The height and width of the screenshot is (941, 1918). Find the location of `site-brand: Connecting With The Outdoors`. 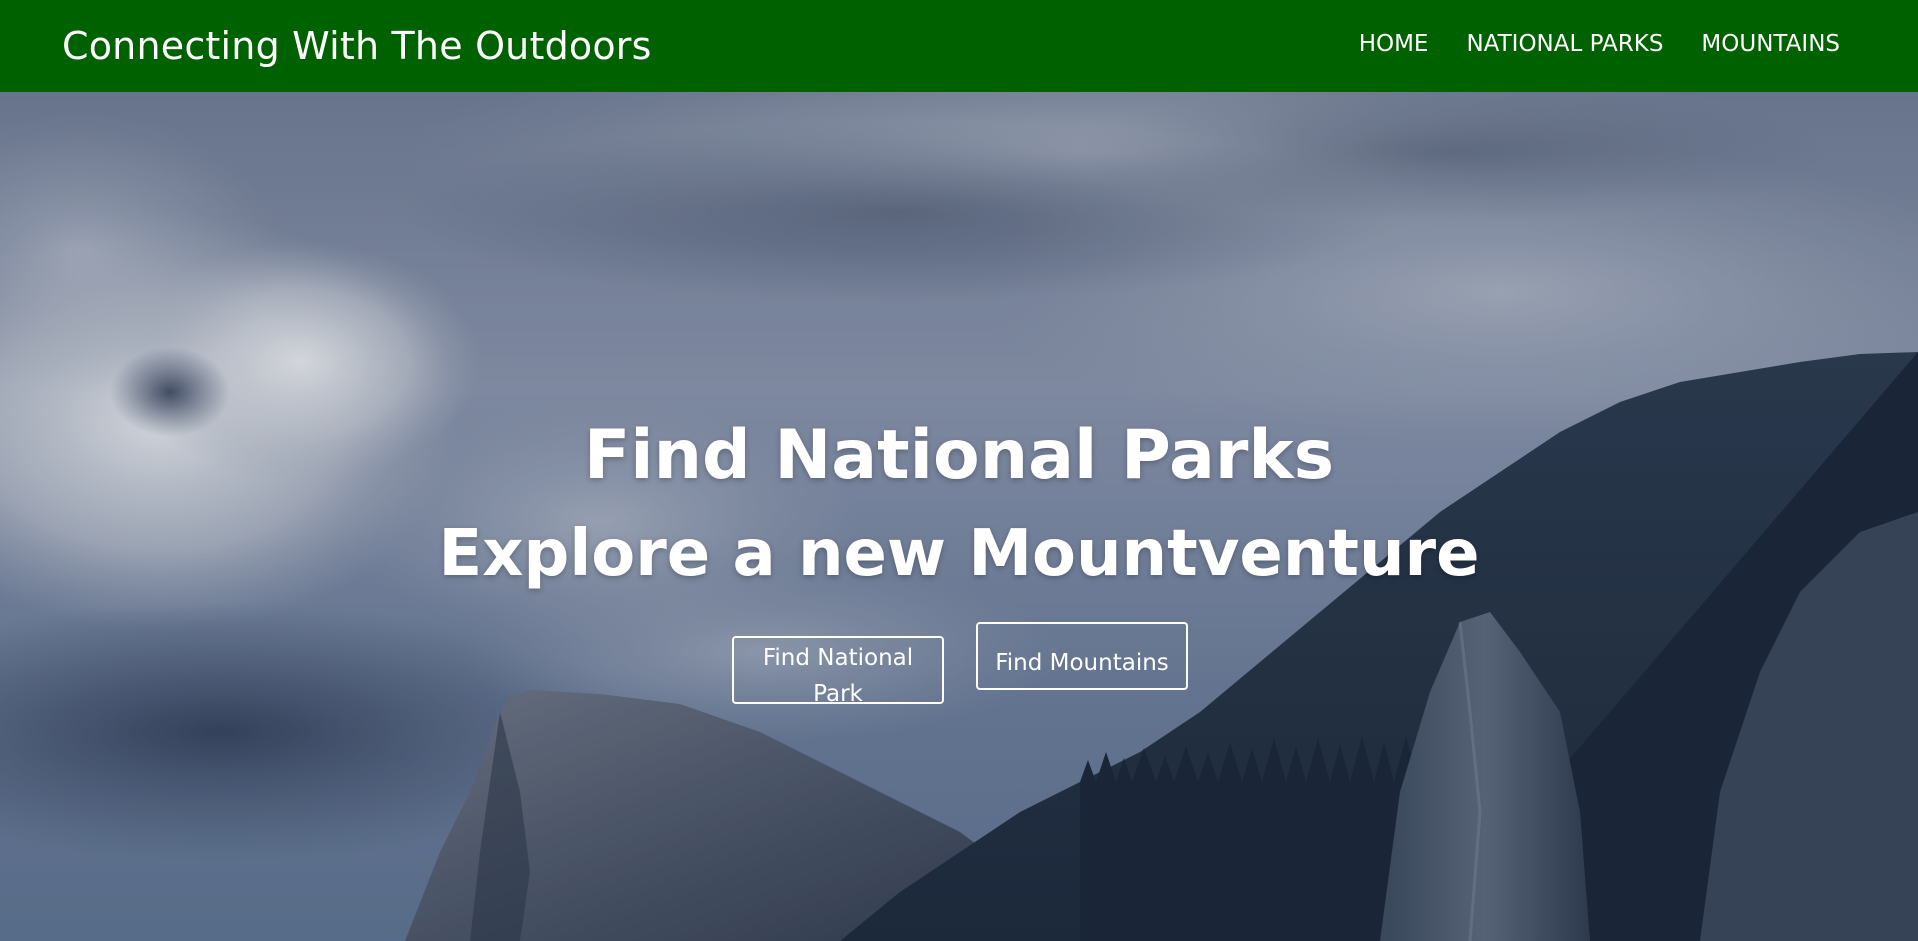

site-brand: Connecting With The Outdoors is located at coordinates (357, 46).